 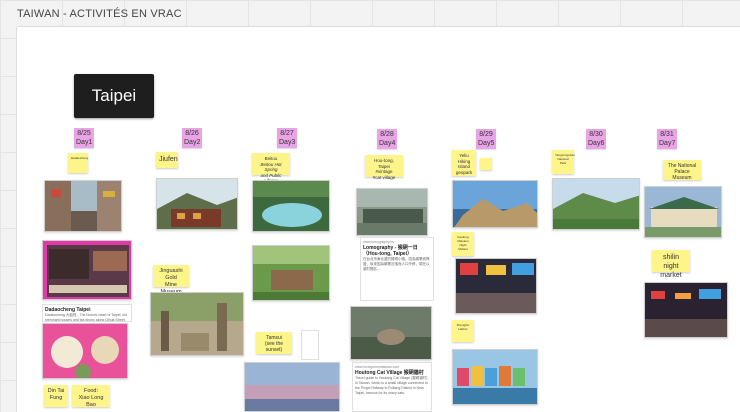 What do you see at coordinates (486, 164) in the screenshot?
I see `sticky-geopark-mini` at bounding box center [486, 164].